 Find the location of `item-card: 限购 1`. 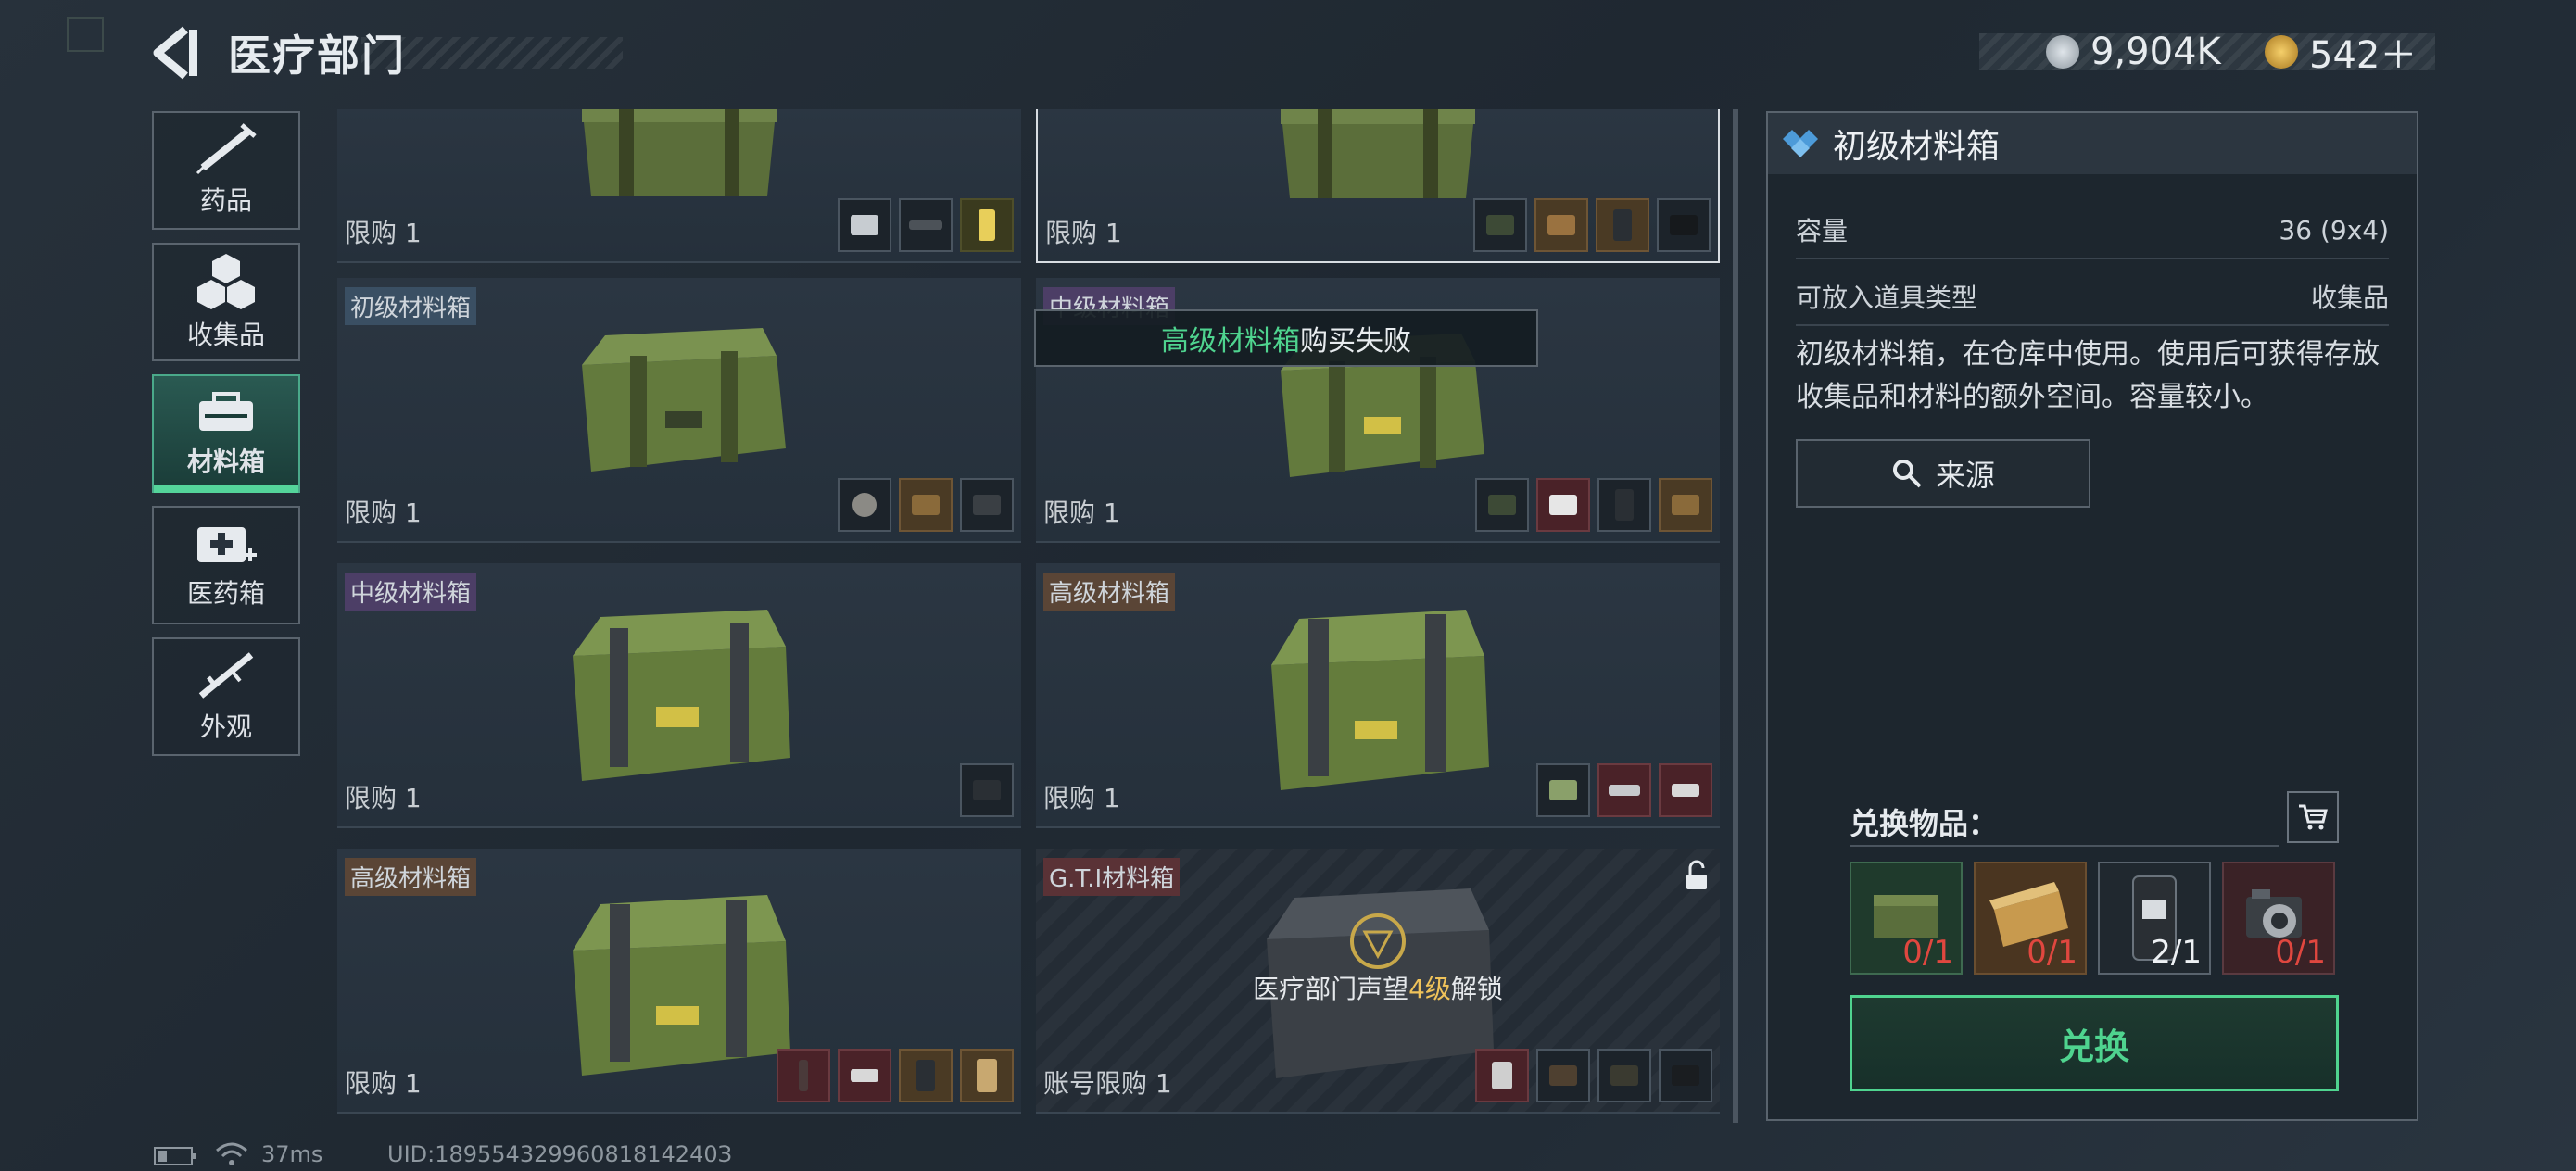

item-card: 限购 1 is located at coordinates (679, 186).